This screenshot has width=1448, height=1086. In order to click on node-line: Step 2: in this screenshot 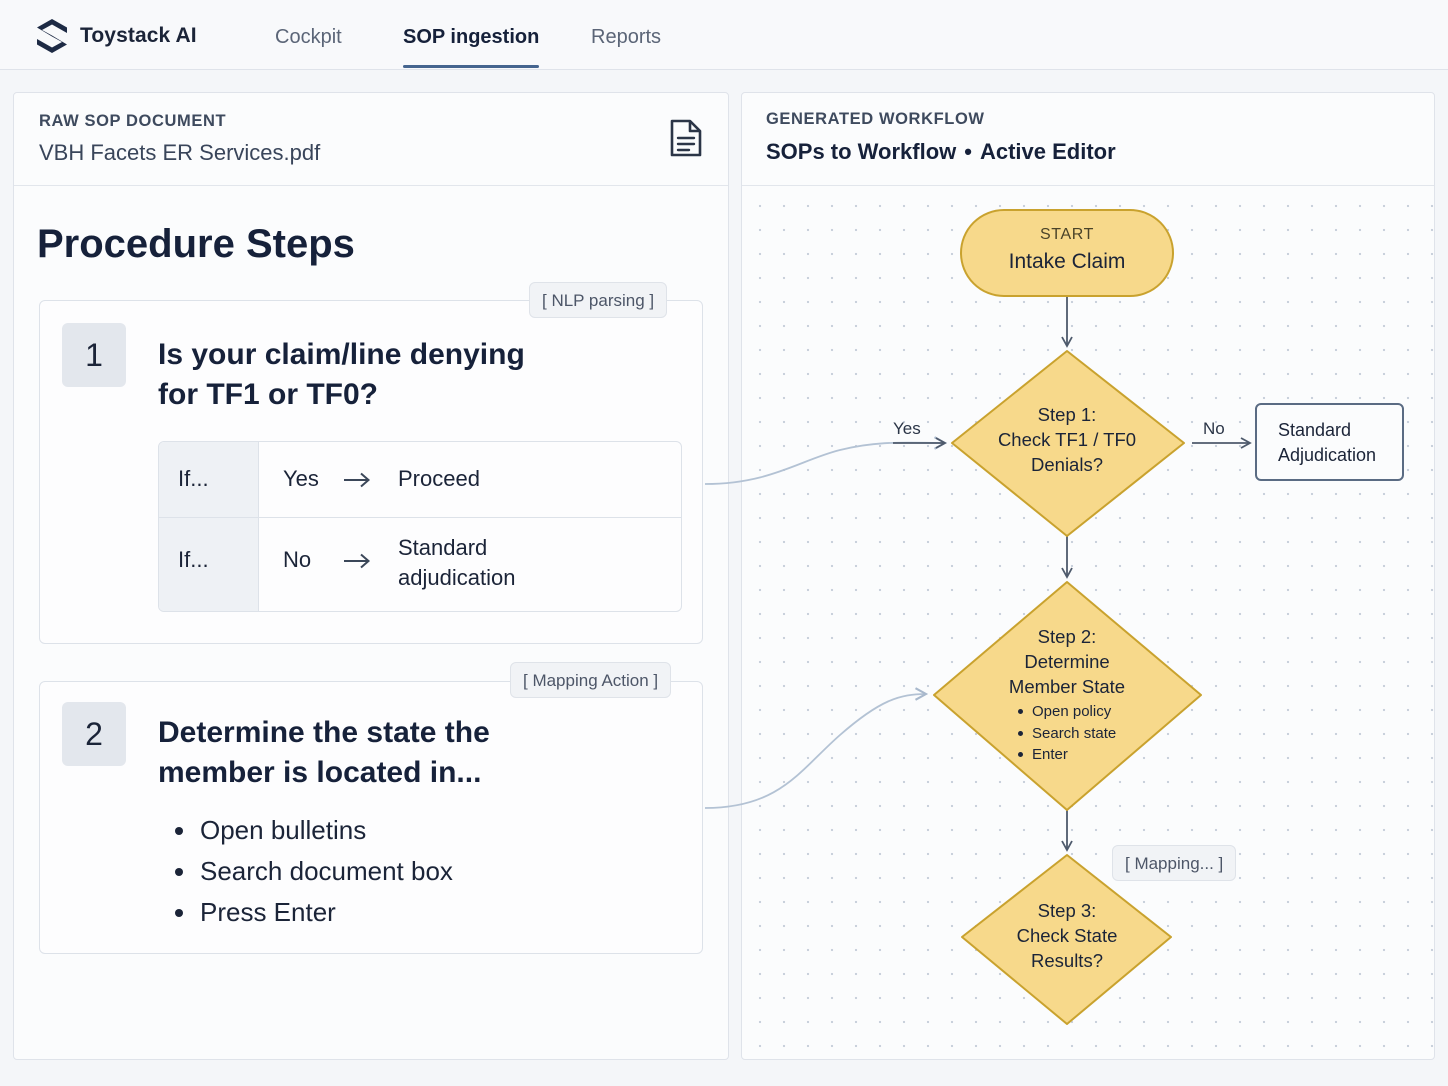, I will do `click(1067, 636)`.